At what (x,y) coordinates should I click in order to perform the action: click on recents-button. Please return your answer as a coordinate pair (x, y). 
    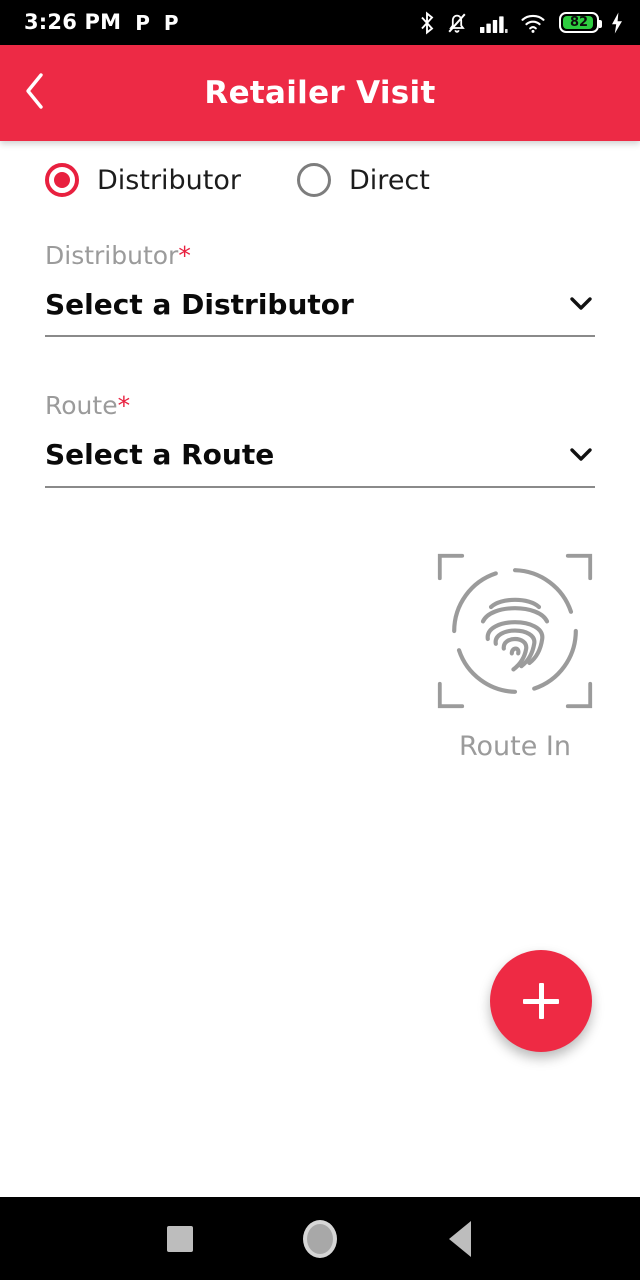
    Looking at the image, I should click on (180, 1239).